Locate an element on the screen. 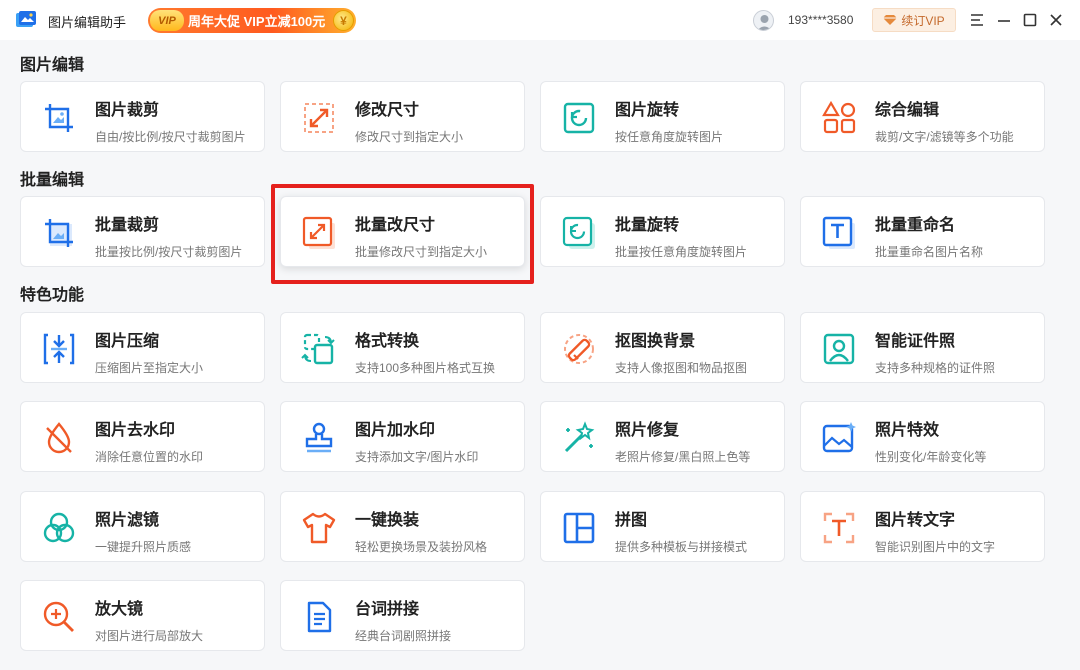 The width and height of the screenshot is (1080, 670). card-desc: 批量重命名图片名称 is located at coordinates (929, 251).